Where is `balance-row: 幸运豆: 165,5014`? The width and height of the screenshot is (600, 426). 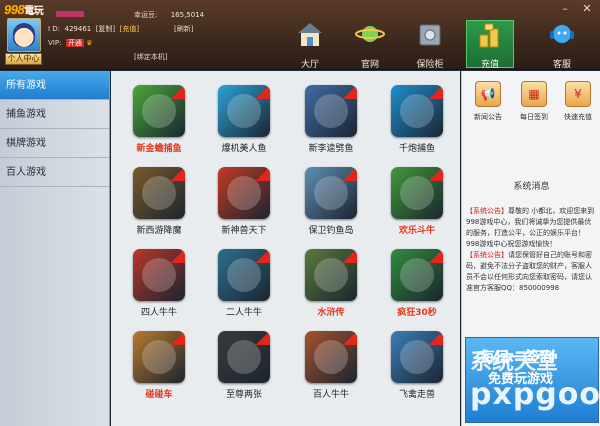 balance-row: 幸运豆: 165,5014 is located at coordinates (169, 15).